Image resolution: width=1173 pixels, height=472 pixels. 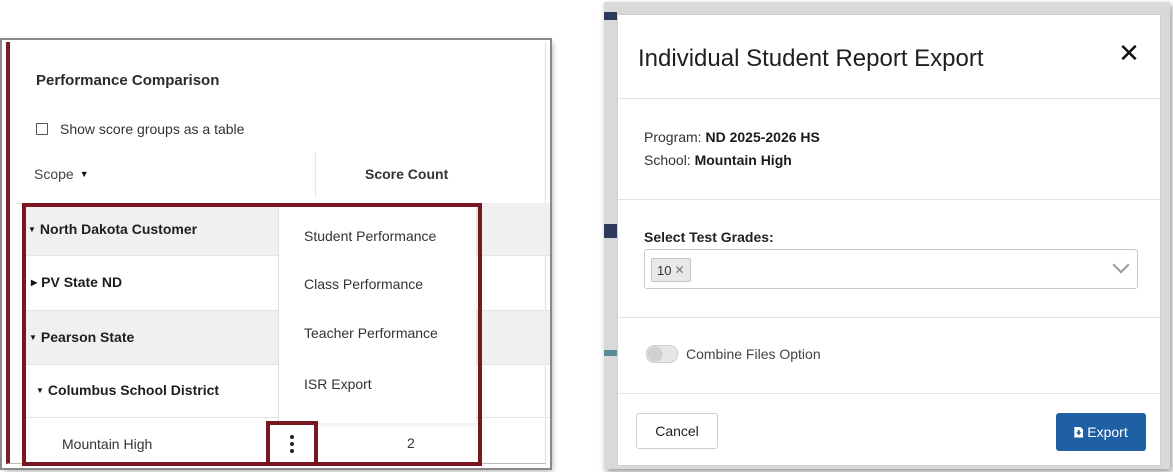 I want to click on tree-node-label: Pearson State, so click(x=87, y=337).